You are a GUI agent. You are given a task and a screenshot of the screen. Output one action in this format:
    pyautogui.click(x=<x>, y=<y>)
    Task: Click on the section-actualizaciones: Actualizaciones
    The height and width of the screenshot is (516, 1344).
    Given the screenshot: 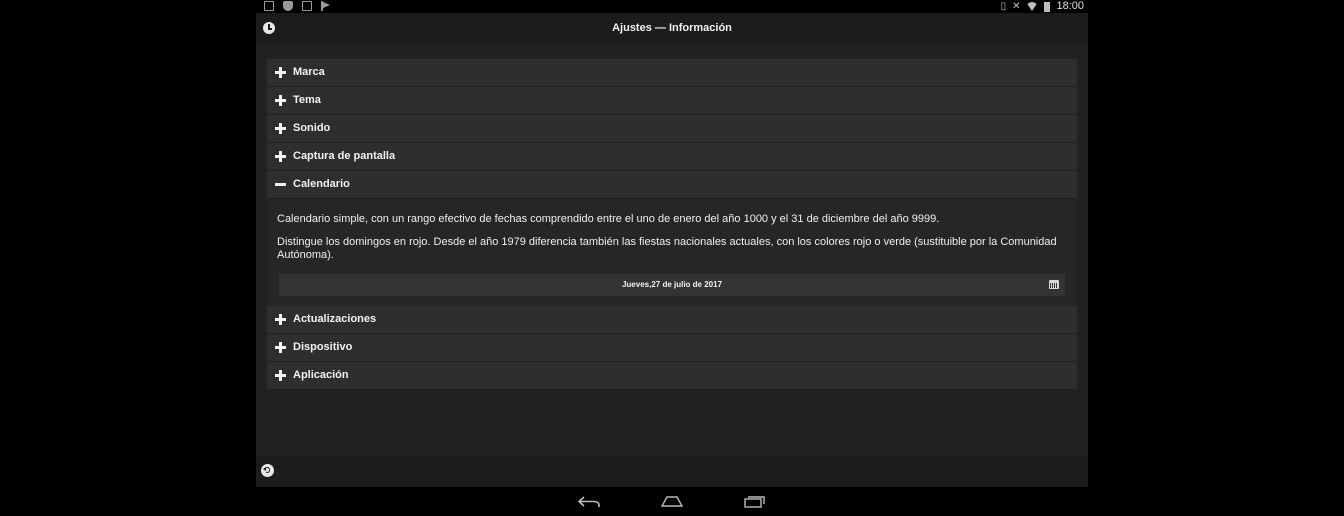 What is the action you would take?
    pyautogui.click(x=672, y=320)
    